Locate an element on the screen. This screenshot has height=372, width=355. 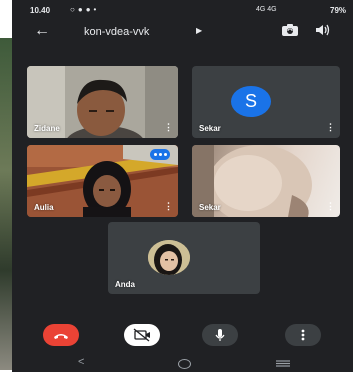
nav-home-icon is located at coordinates (184, 364).